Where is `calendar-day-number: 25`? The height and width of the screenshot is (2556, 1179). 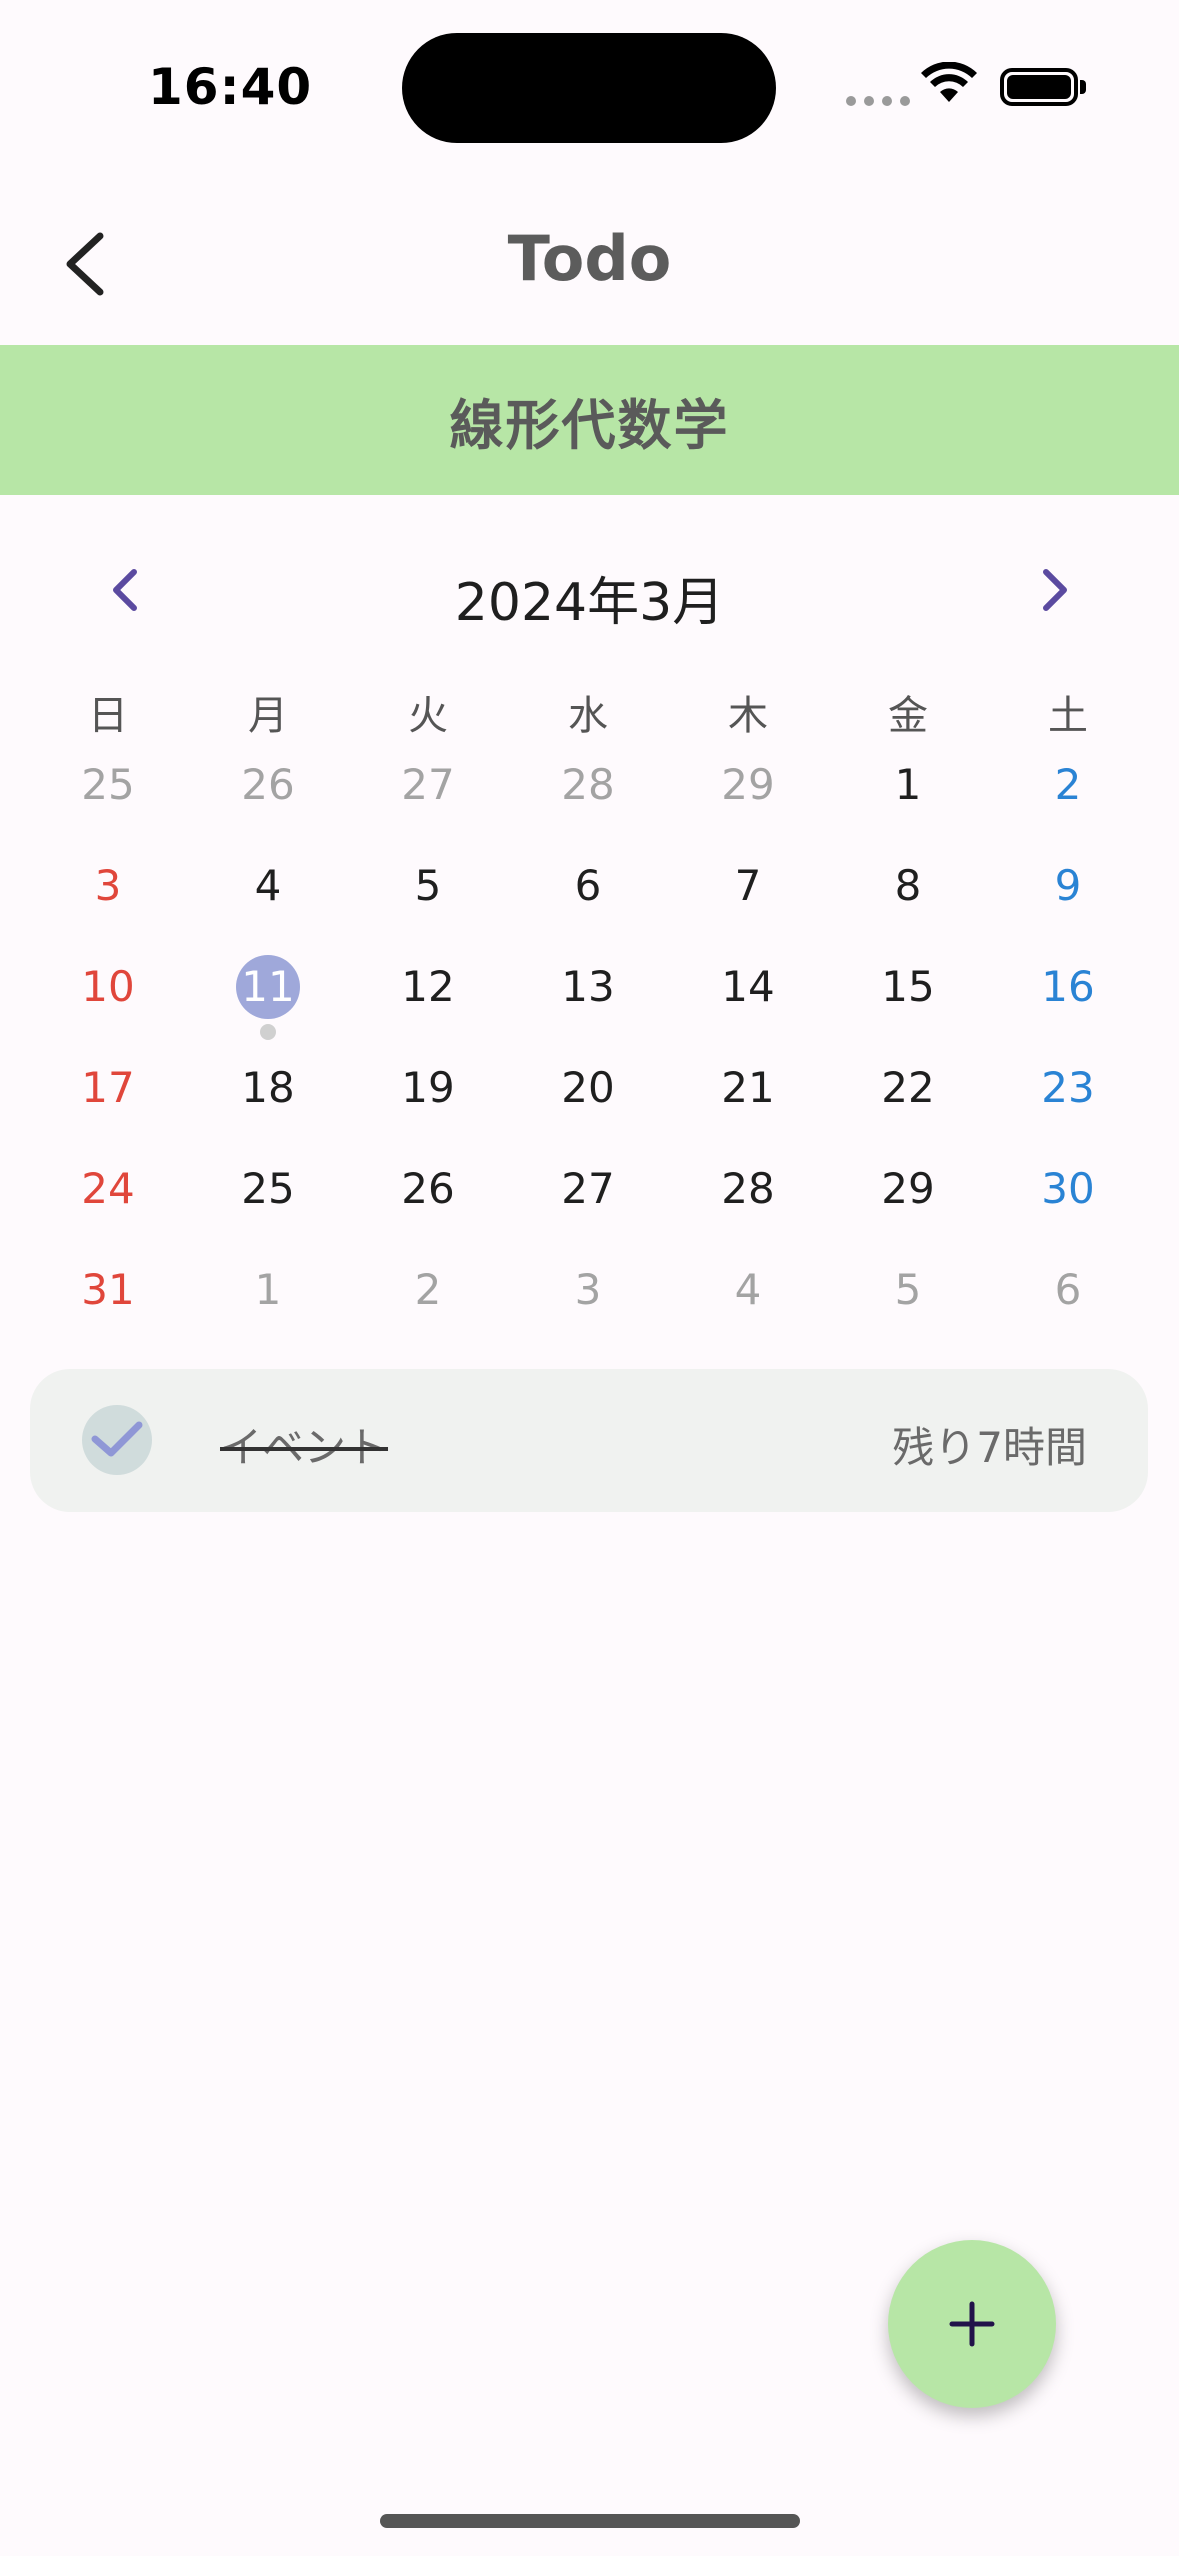 calendar-day-number: 25 is located at coordinates (108, 784).